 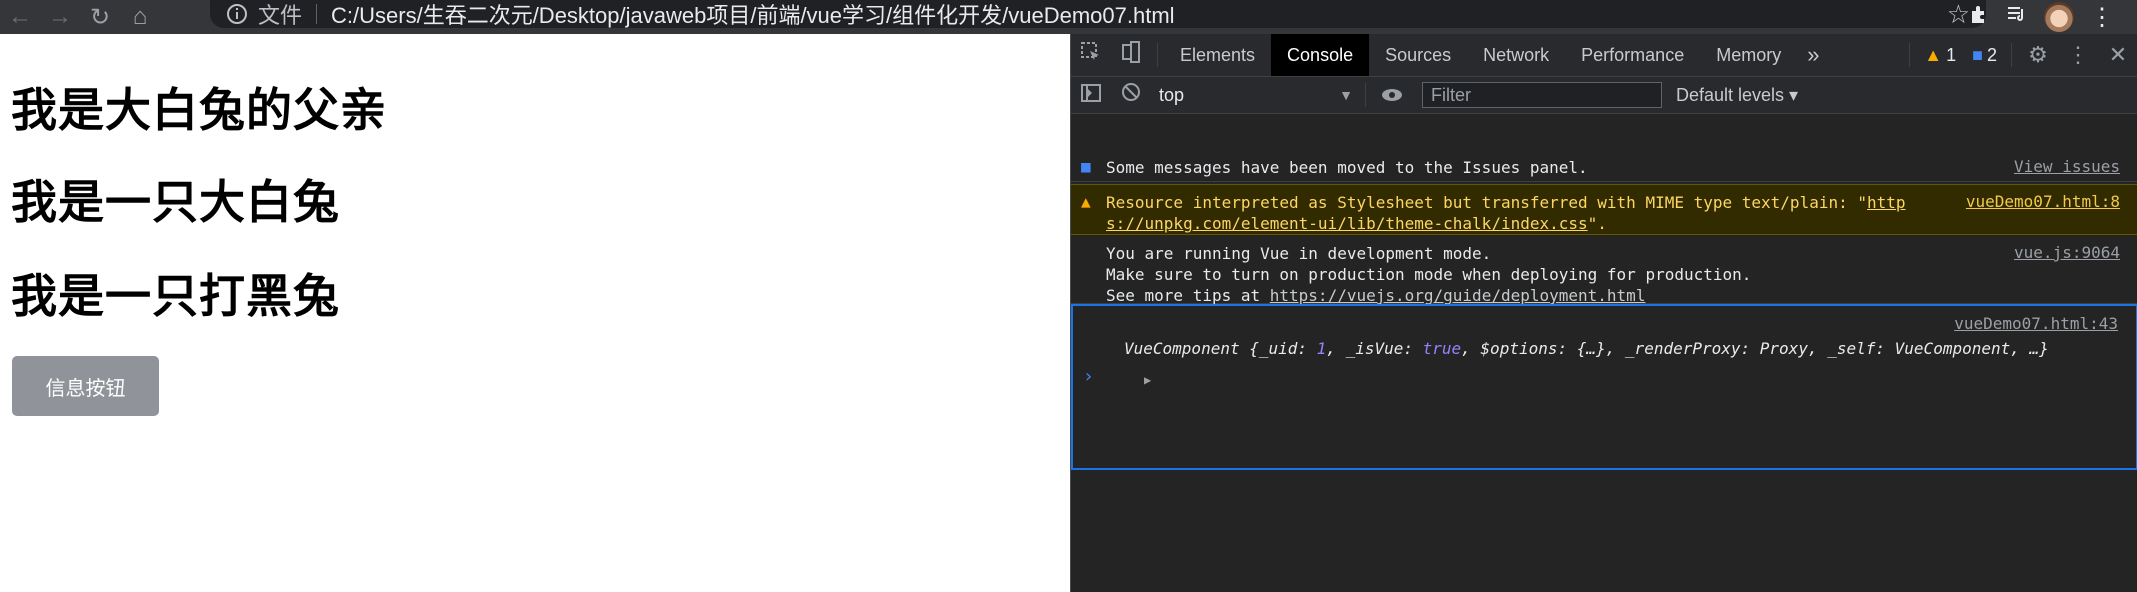 What do you see at coordinates (1091, 55) in the screenshot?
I see `inspect-element-icon` at bounding box center [1091, 55].